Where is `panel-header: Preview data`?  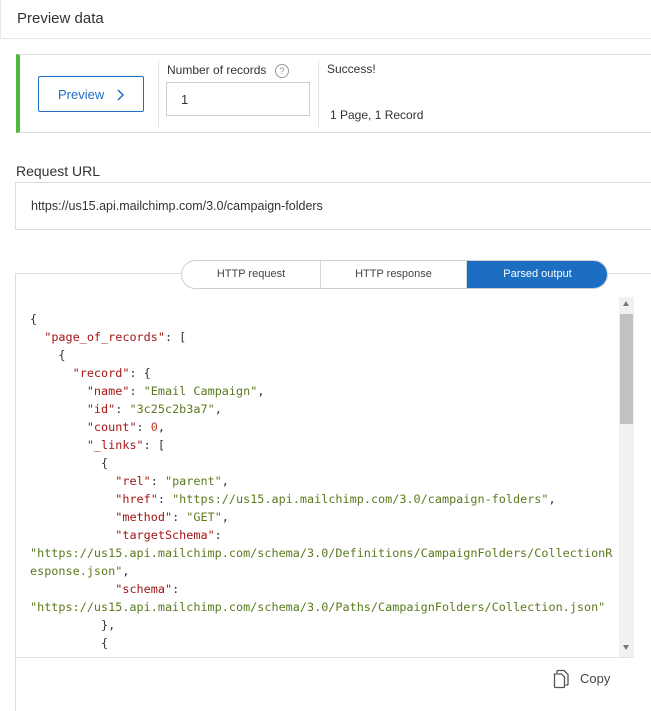 panel-header: Preview data is located at coordinates (325, 19).